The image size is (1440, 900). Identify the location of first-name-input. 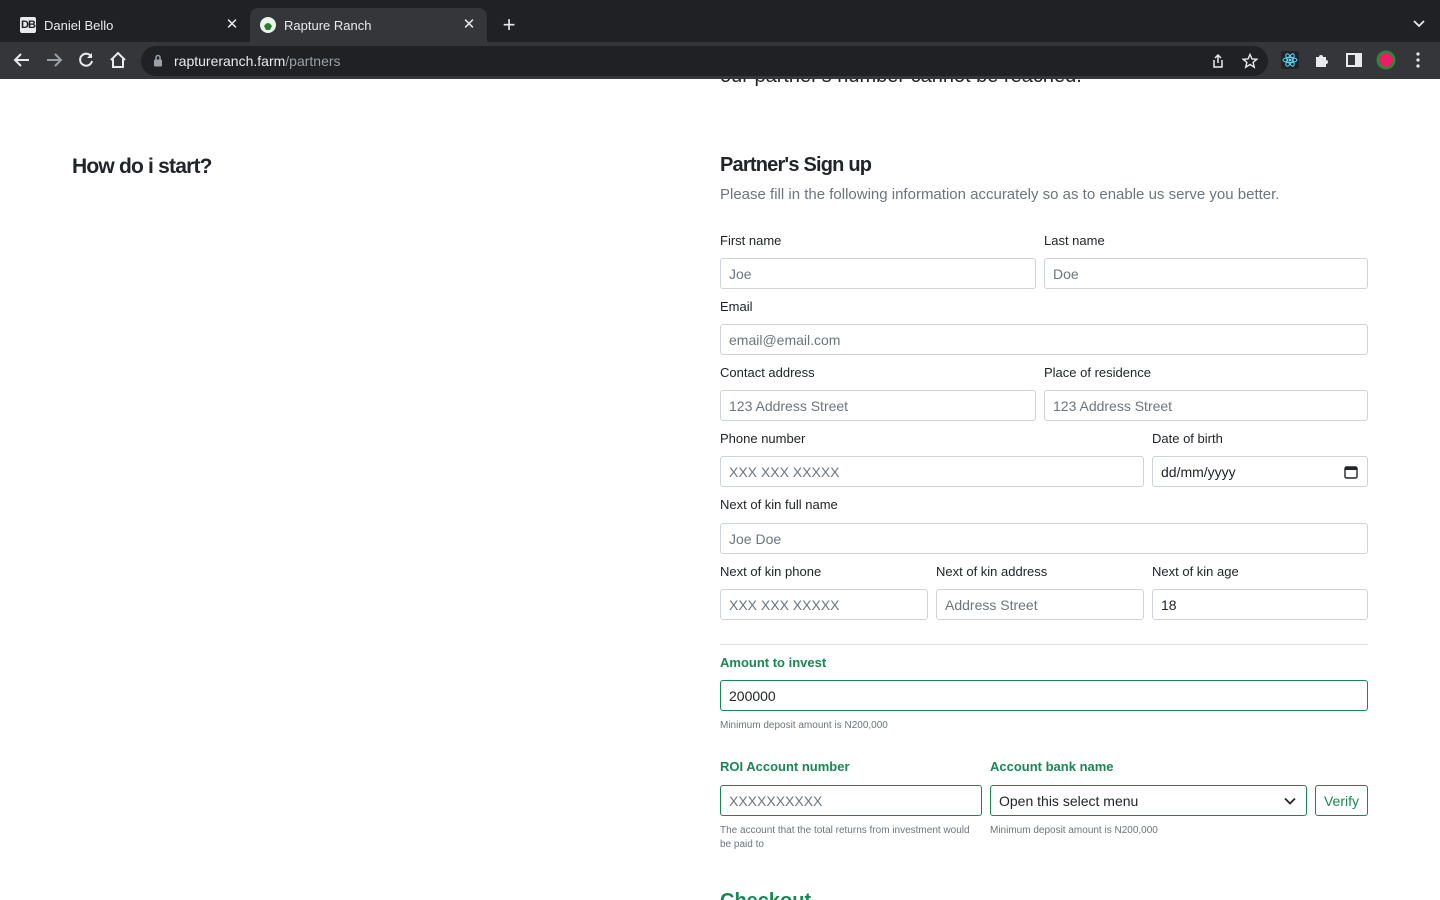
(878, 273).